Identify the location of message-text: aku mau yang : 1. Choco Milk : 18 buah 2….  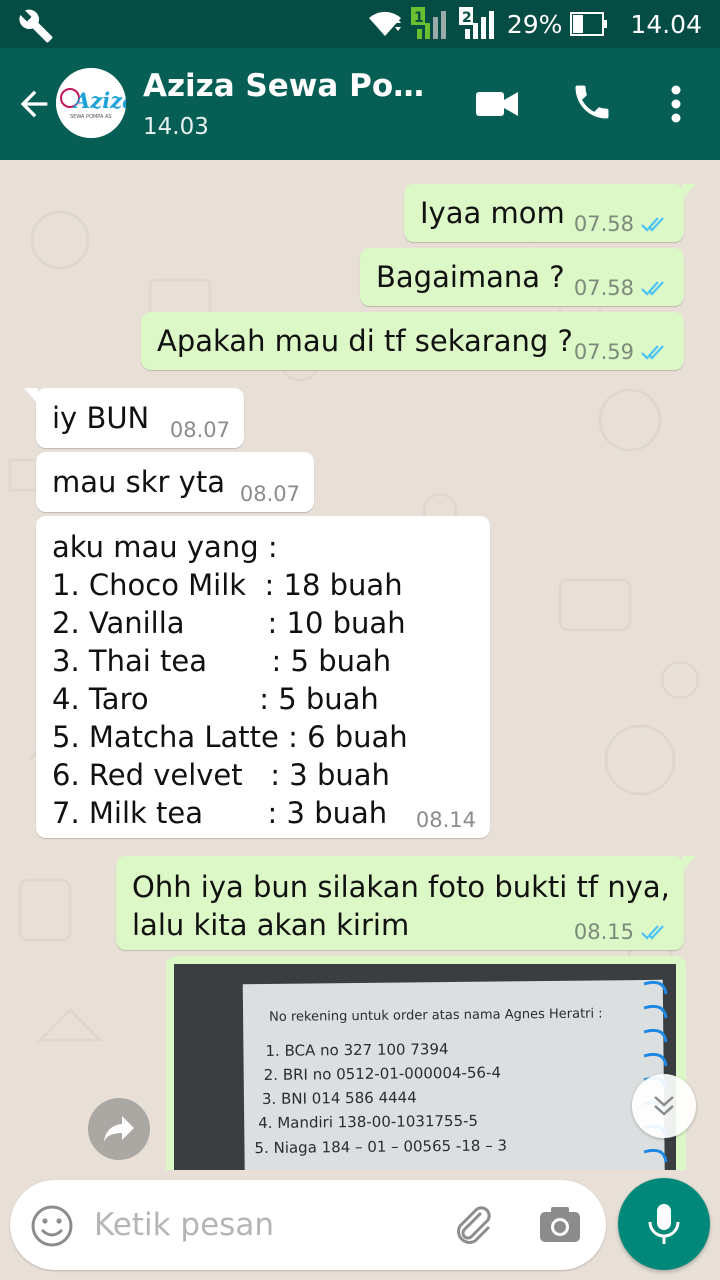
(230, 680).